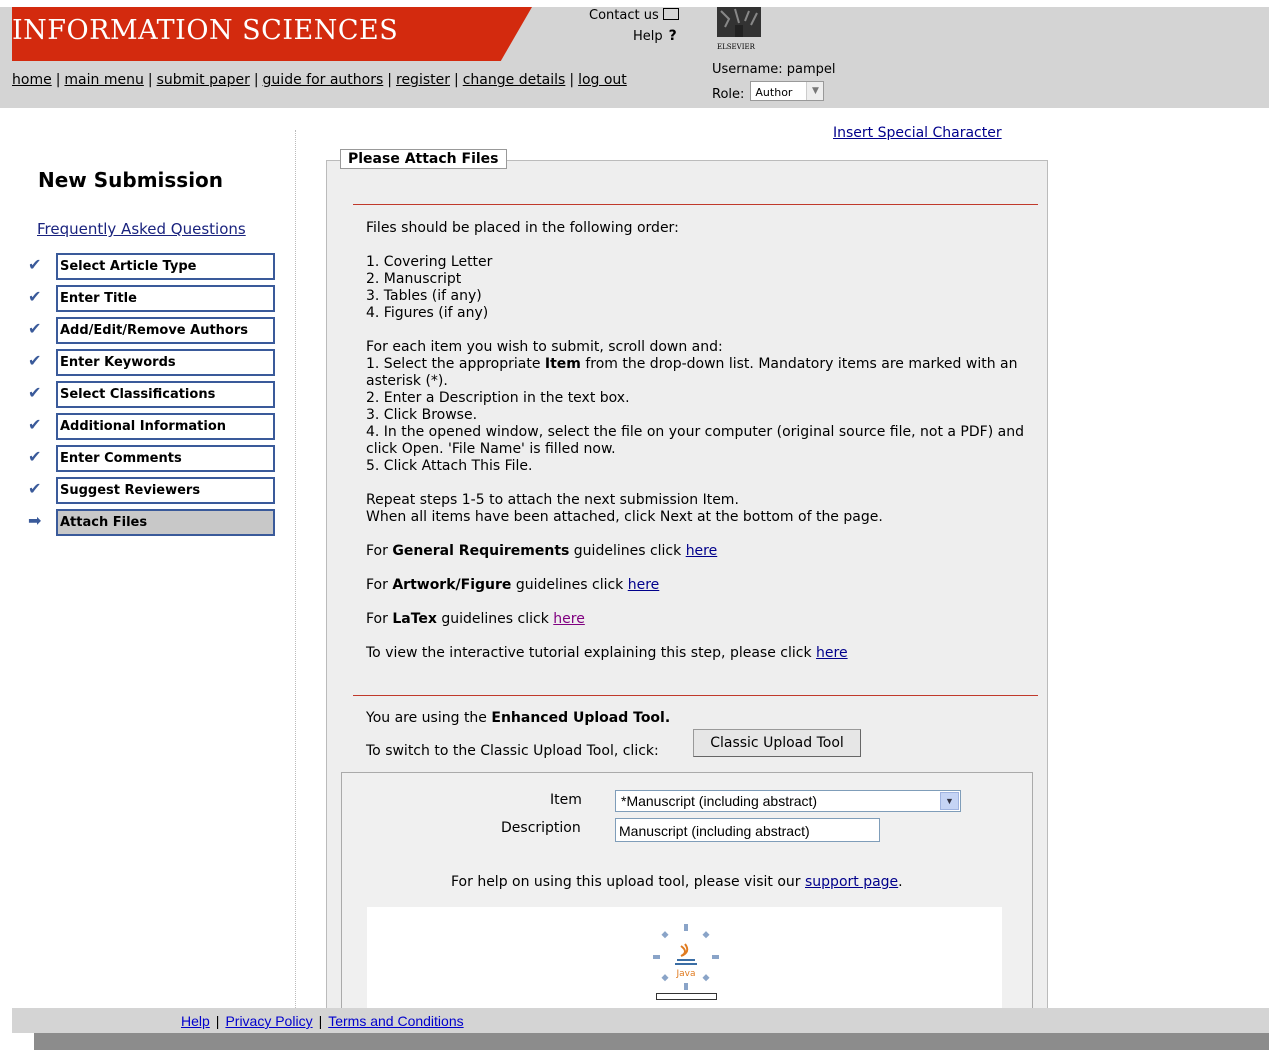 The width and height of the screenshot is (1269, 1050). Describe the element at coordinates (423, 159) in the screenshot. I see `panel-title: Please Attach Files` at that location.